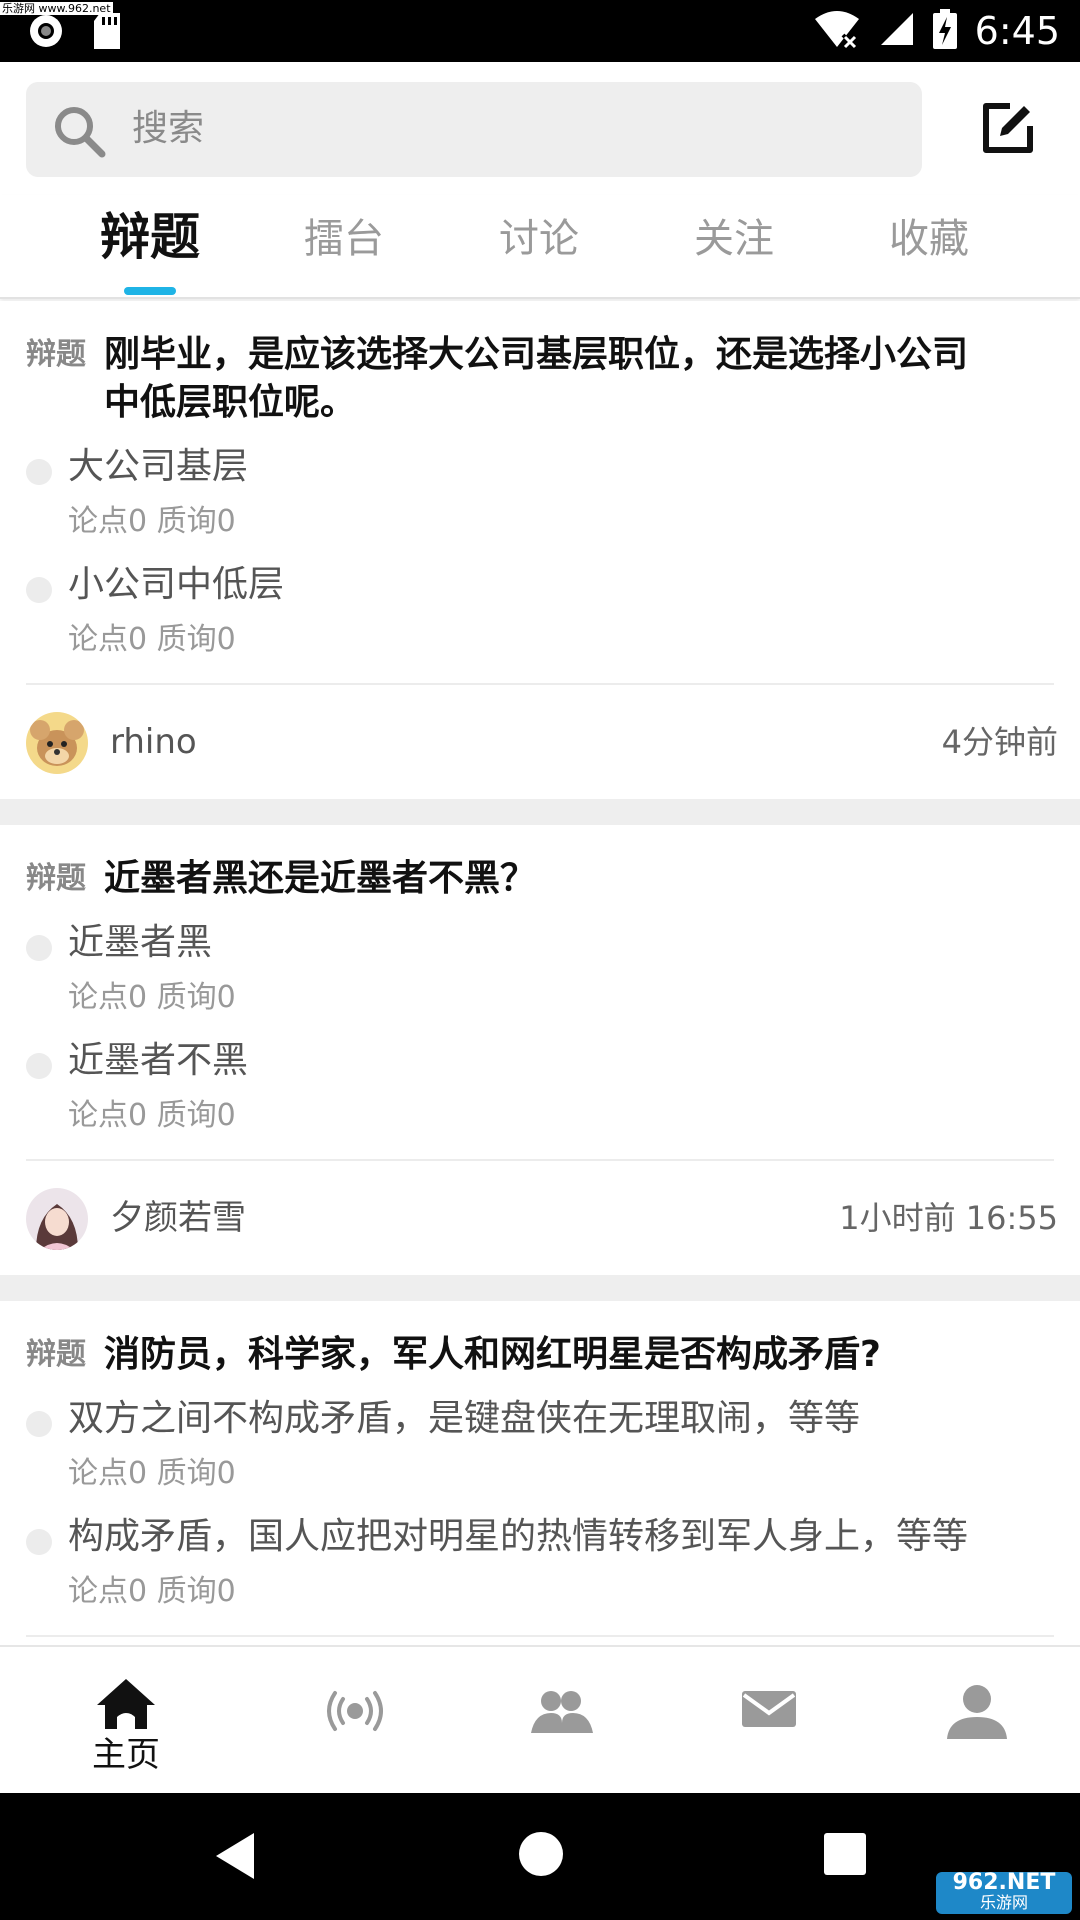 The image size is (1080, 1920). What do you see at coordinates (1017, 31) in the screenshot?
I see `status-time: 6:45` at bounding box center [1017, 31].